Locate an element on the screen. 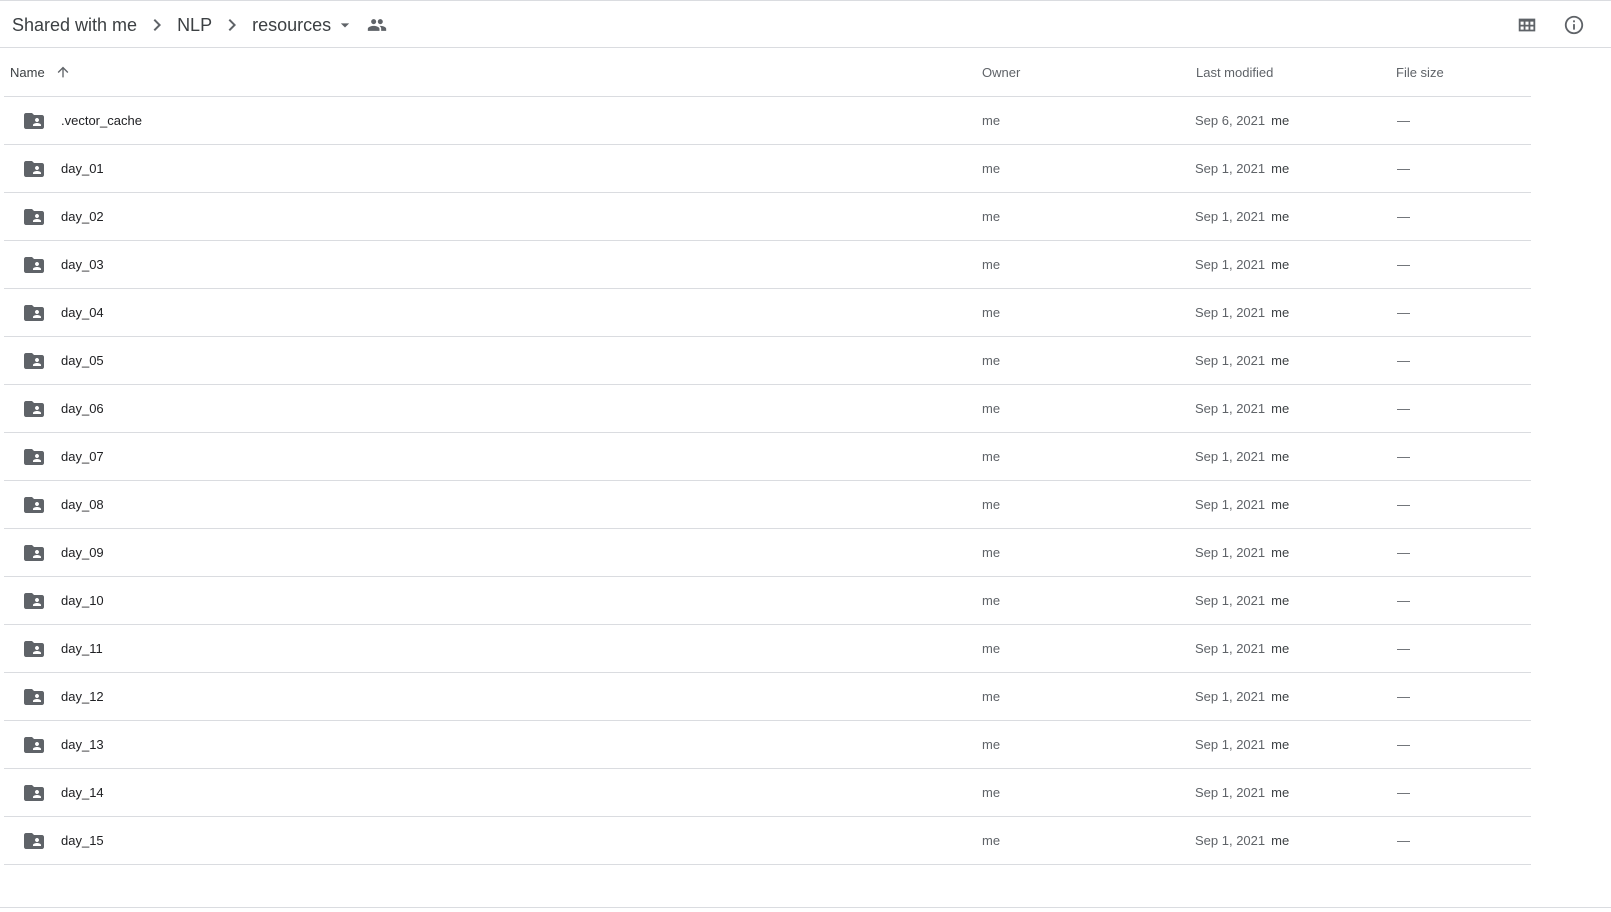  file-name: day_10 is located at coordinates (82, 600).